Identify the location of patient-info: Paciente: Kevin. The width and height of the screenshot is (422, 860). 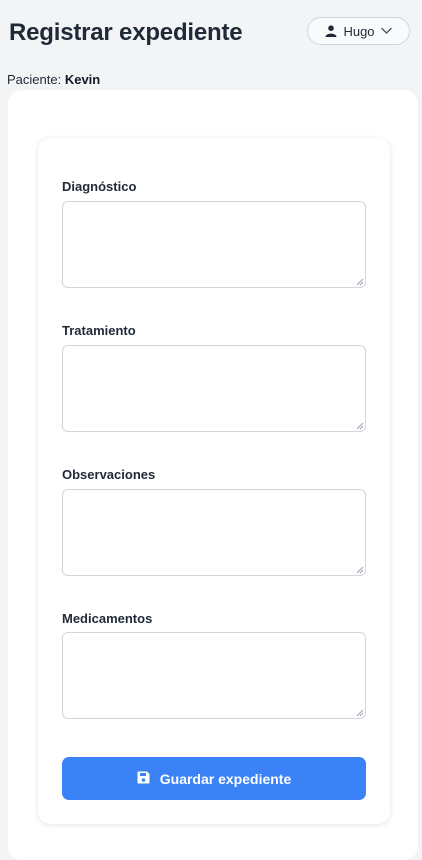
(53, 79).